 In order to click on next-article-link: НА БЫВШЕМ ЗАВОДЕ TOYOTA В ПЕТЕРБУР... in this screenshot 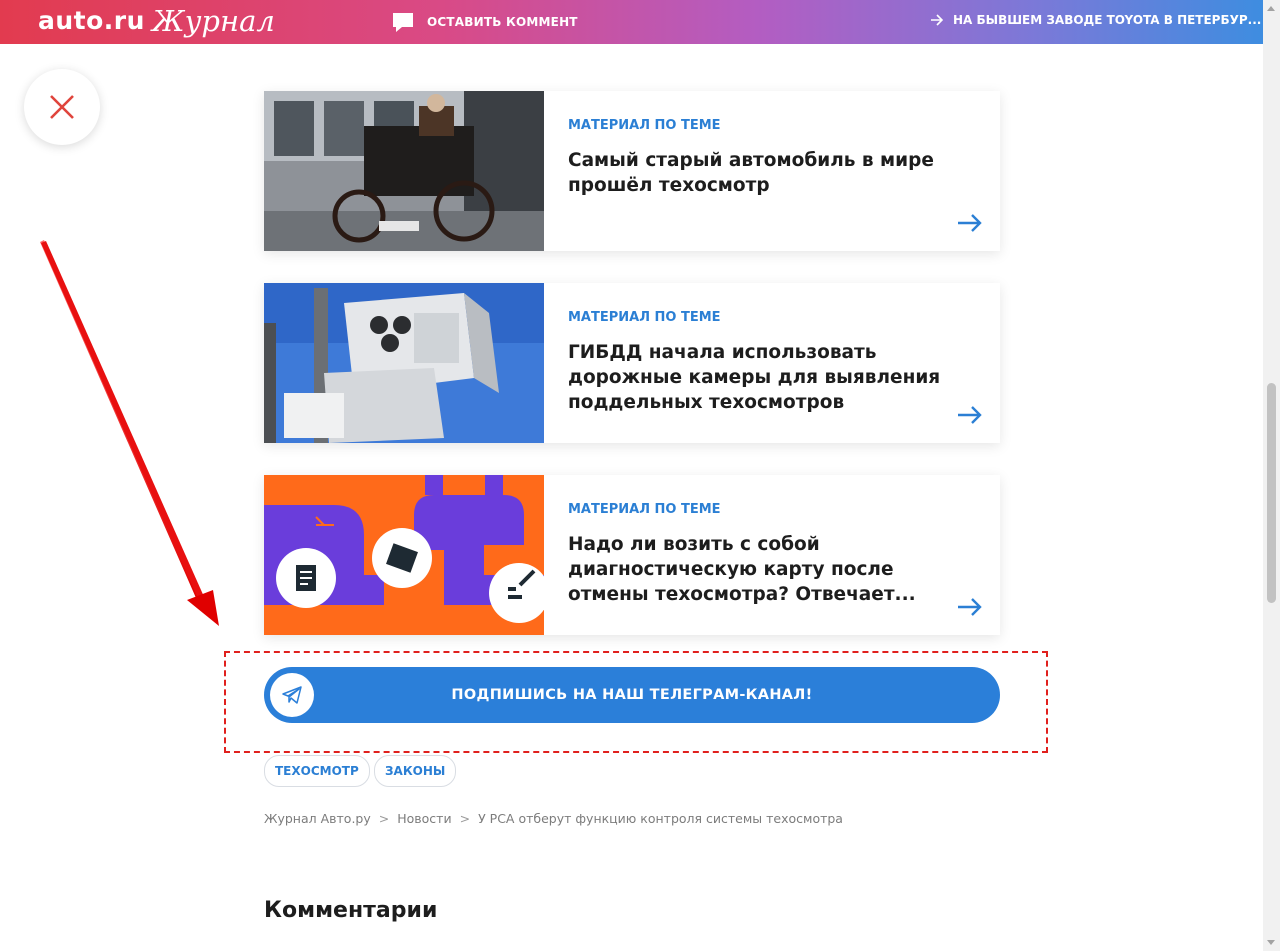, I will do `click(1095, 20)`.